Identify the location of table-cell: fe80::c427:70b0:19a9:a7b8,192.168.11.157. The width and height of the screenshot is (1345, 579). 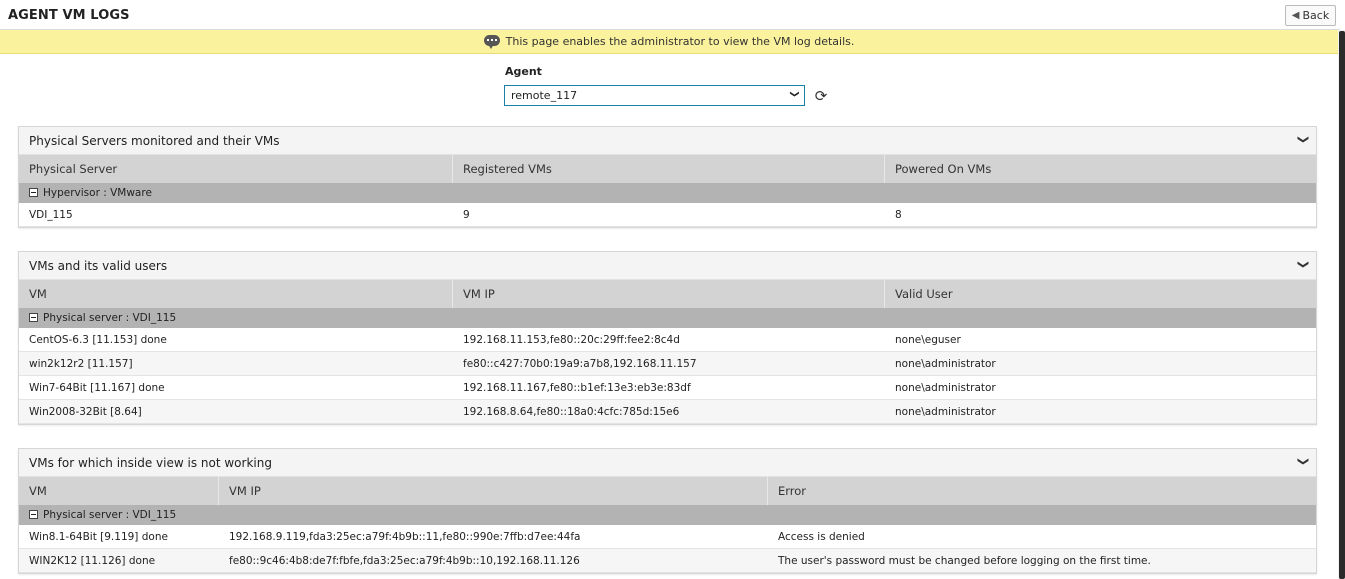
(580, 363).